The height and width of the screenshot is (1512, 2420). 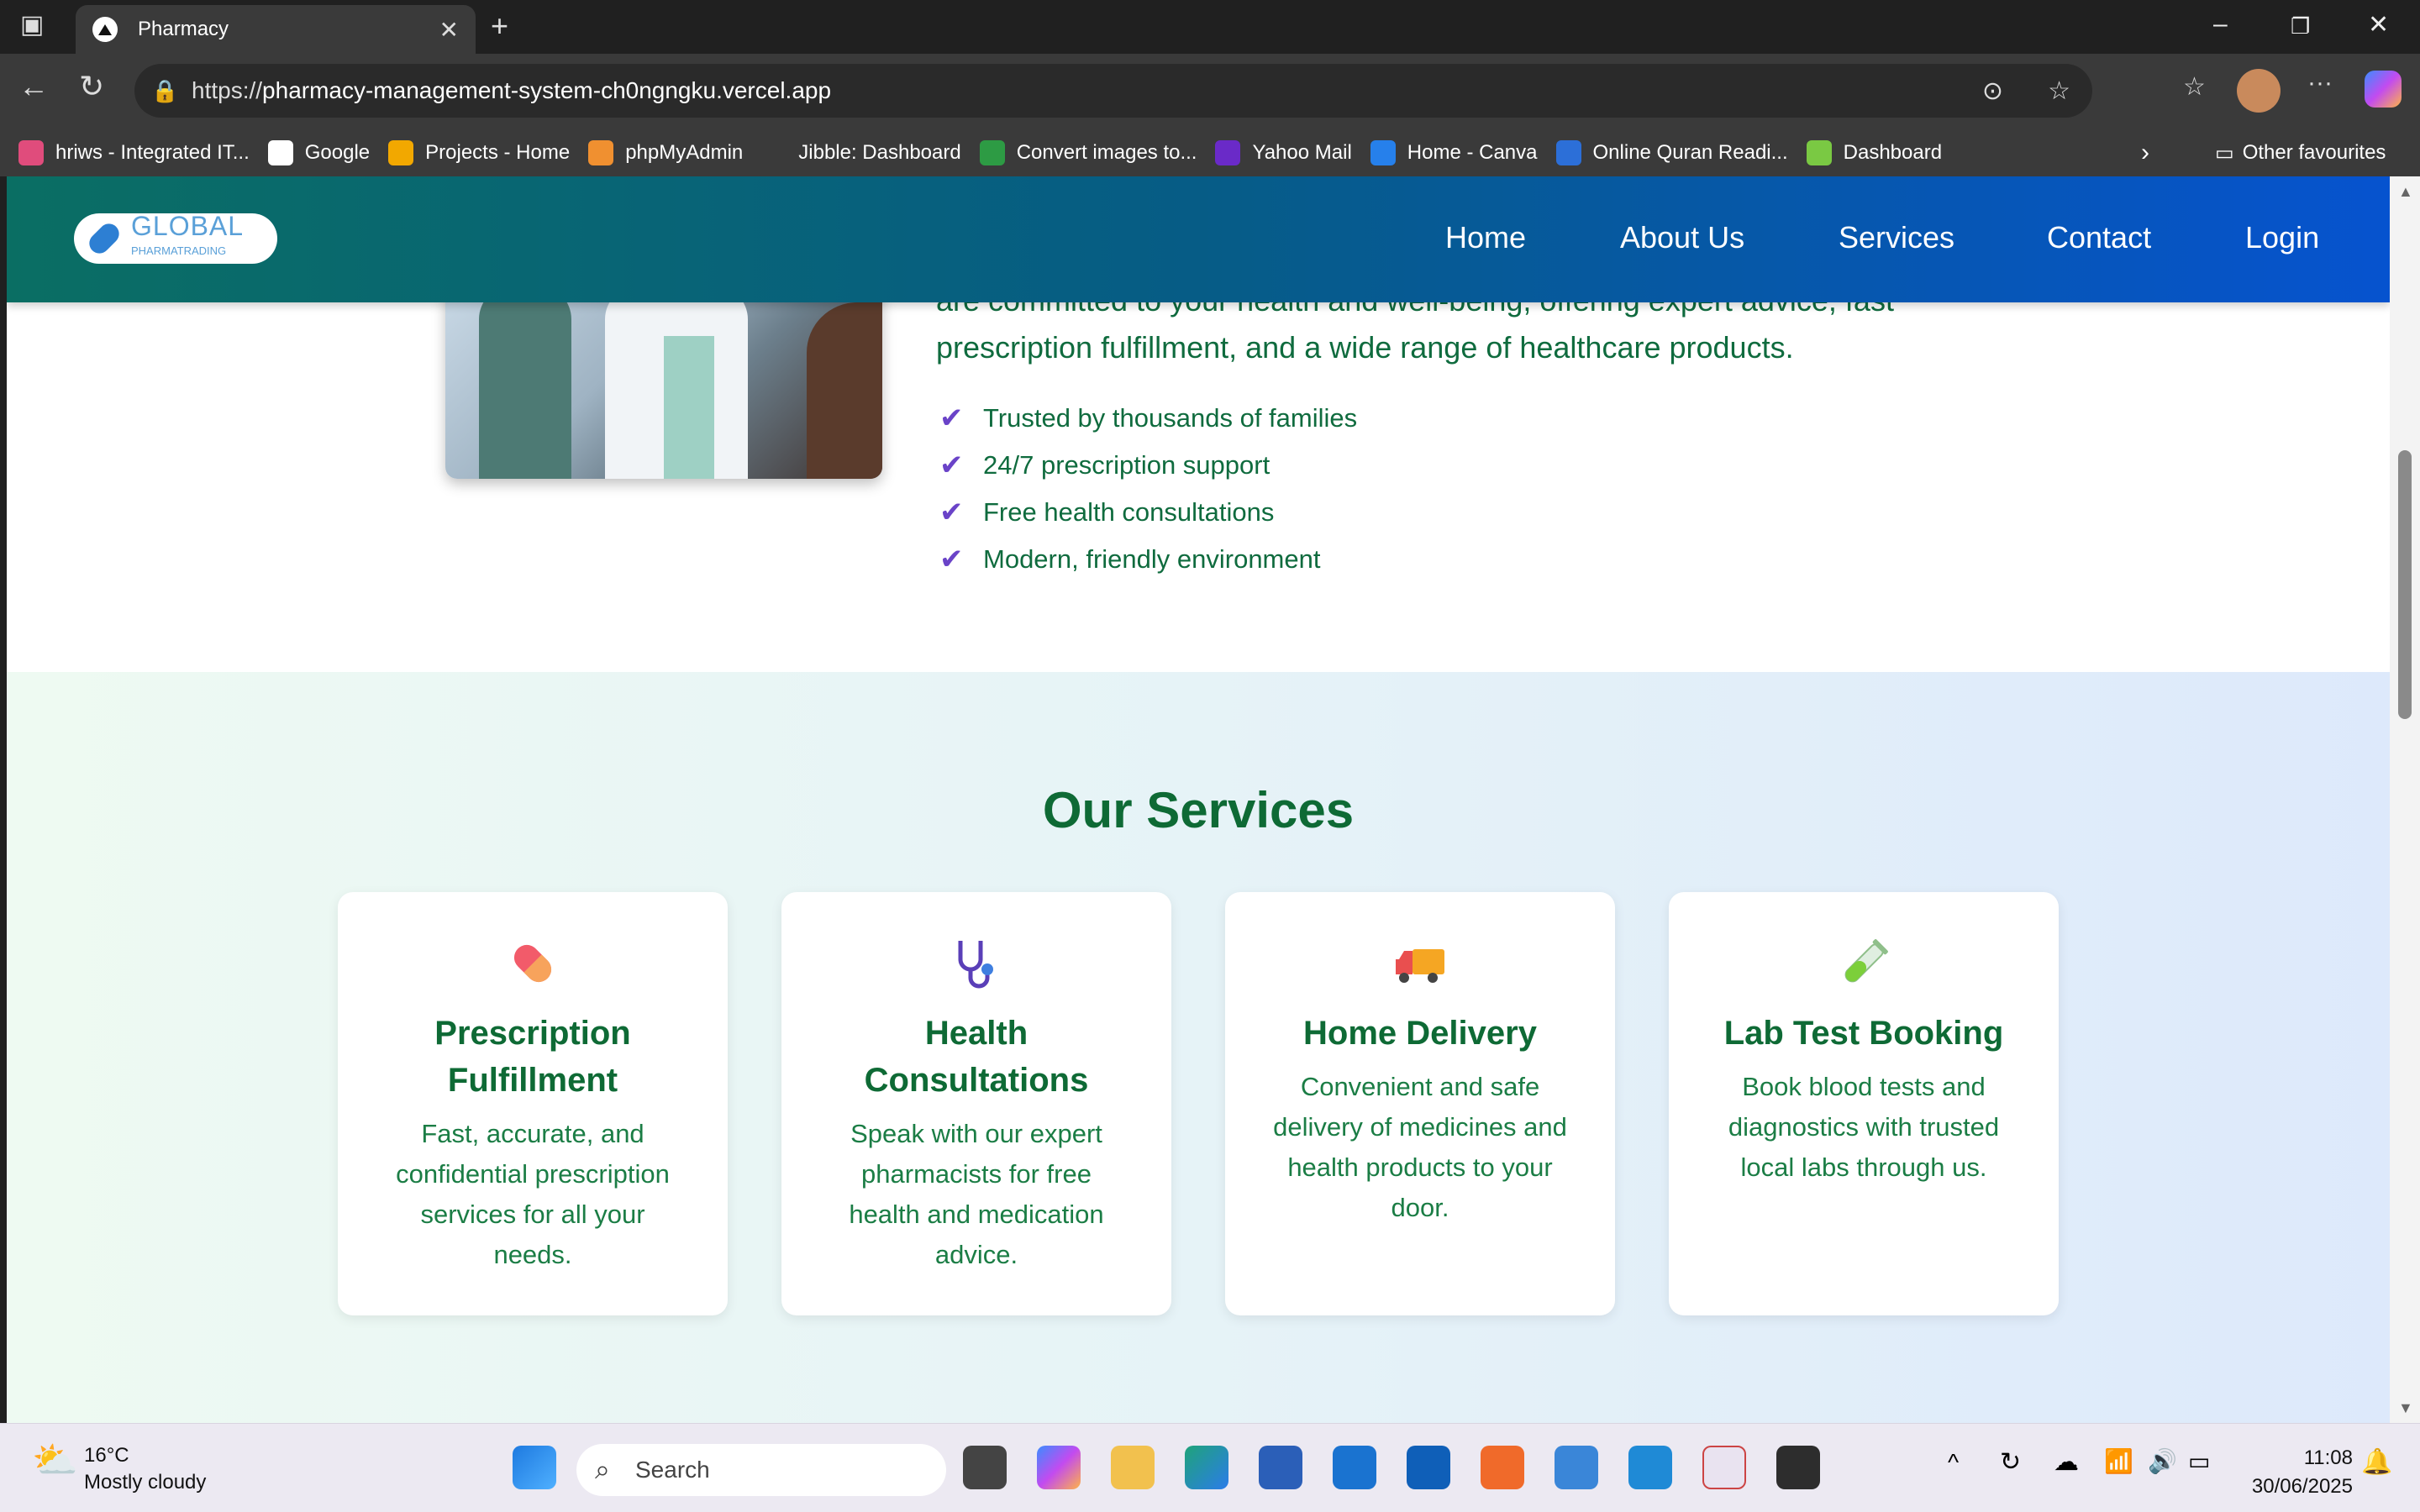 I want to click on outlook-icon, so click(x=1428, y=1467).